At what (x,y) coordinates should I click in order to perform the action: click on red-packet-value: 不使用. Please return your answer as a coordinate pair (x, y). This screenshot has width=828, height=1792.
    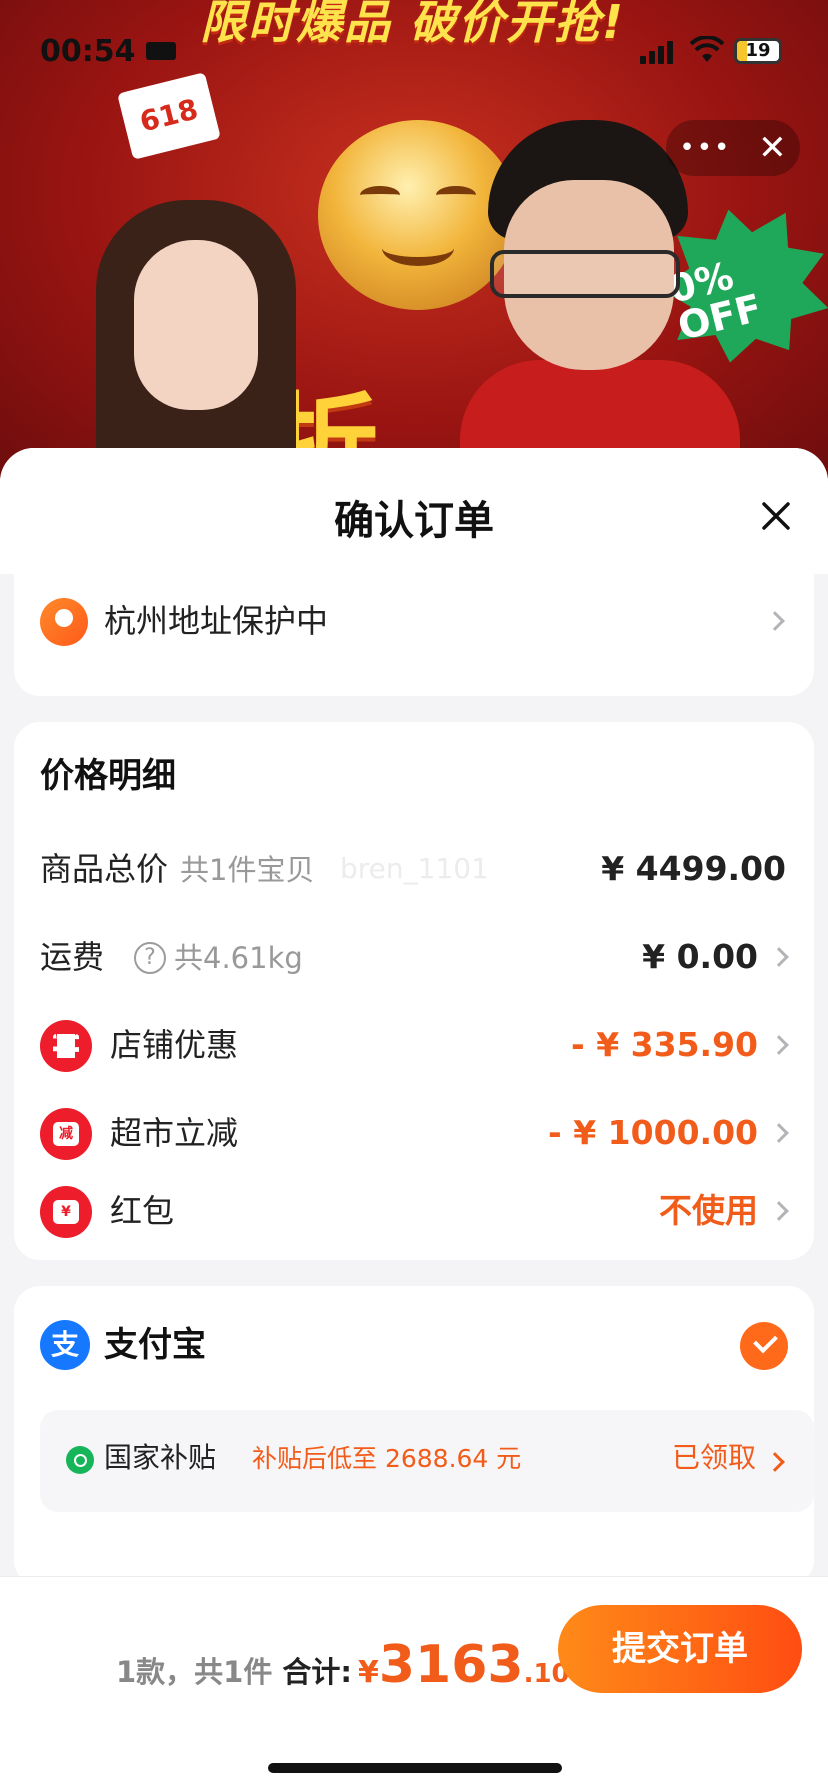
    Looking at the image, I should click on (708, 1210).